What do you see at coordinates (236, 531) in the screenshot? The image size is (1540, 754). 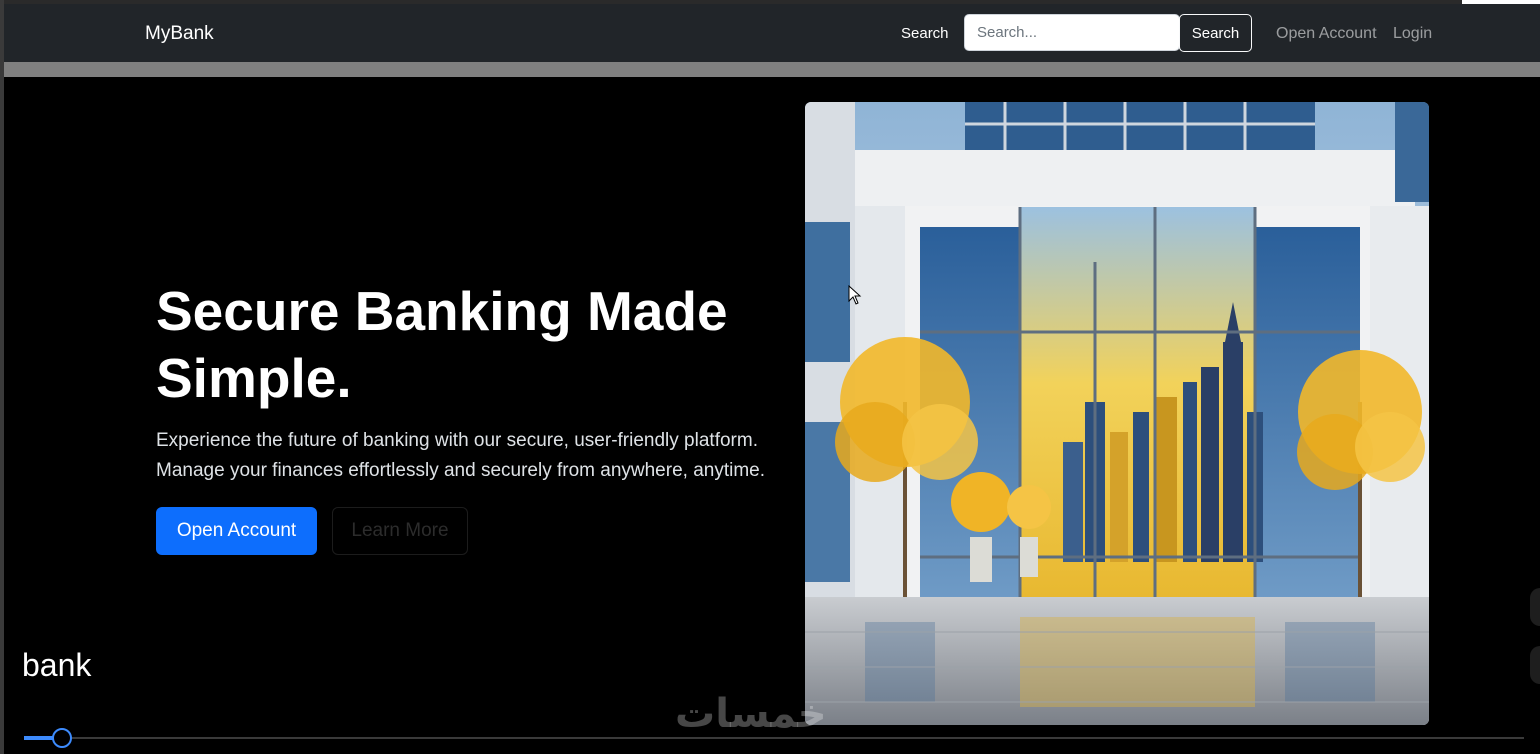 I see `open-account-button: Open Account` at bounding box center [236, 531].